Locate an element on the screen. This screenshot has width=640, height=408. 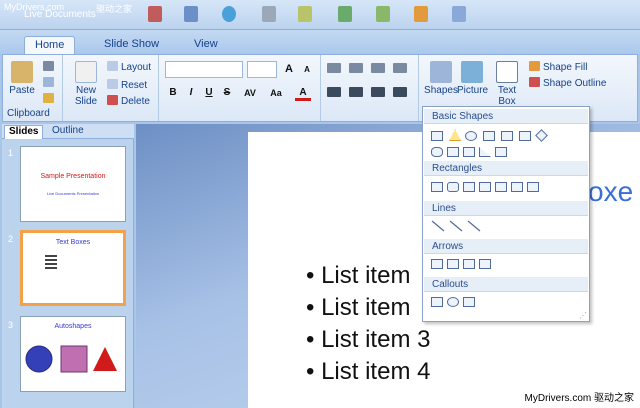
shape-triangle is located at coordinates (455, 135).